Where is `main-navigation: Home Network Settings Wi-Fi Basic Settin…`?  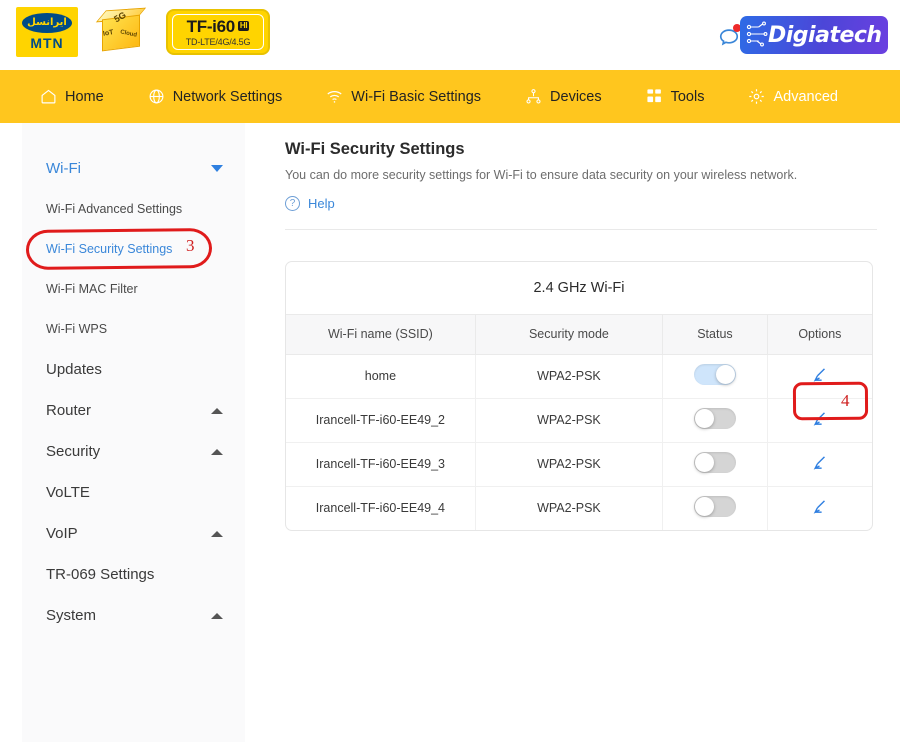
main-navigation: Home Network Settings Wi-Fi Basic Settin… is located at coordinates (450, 96).